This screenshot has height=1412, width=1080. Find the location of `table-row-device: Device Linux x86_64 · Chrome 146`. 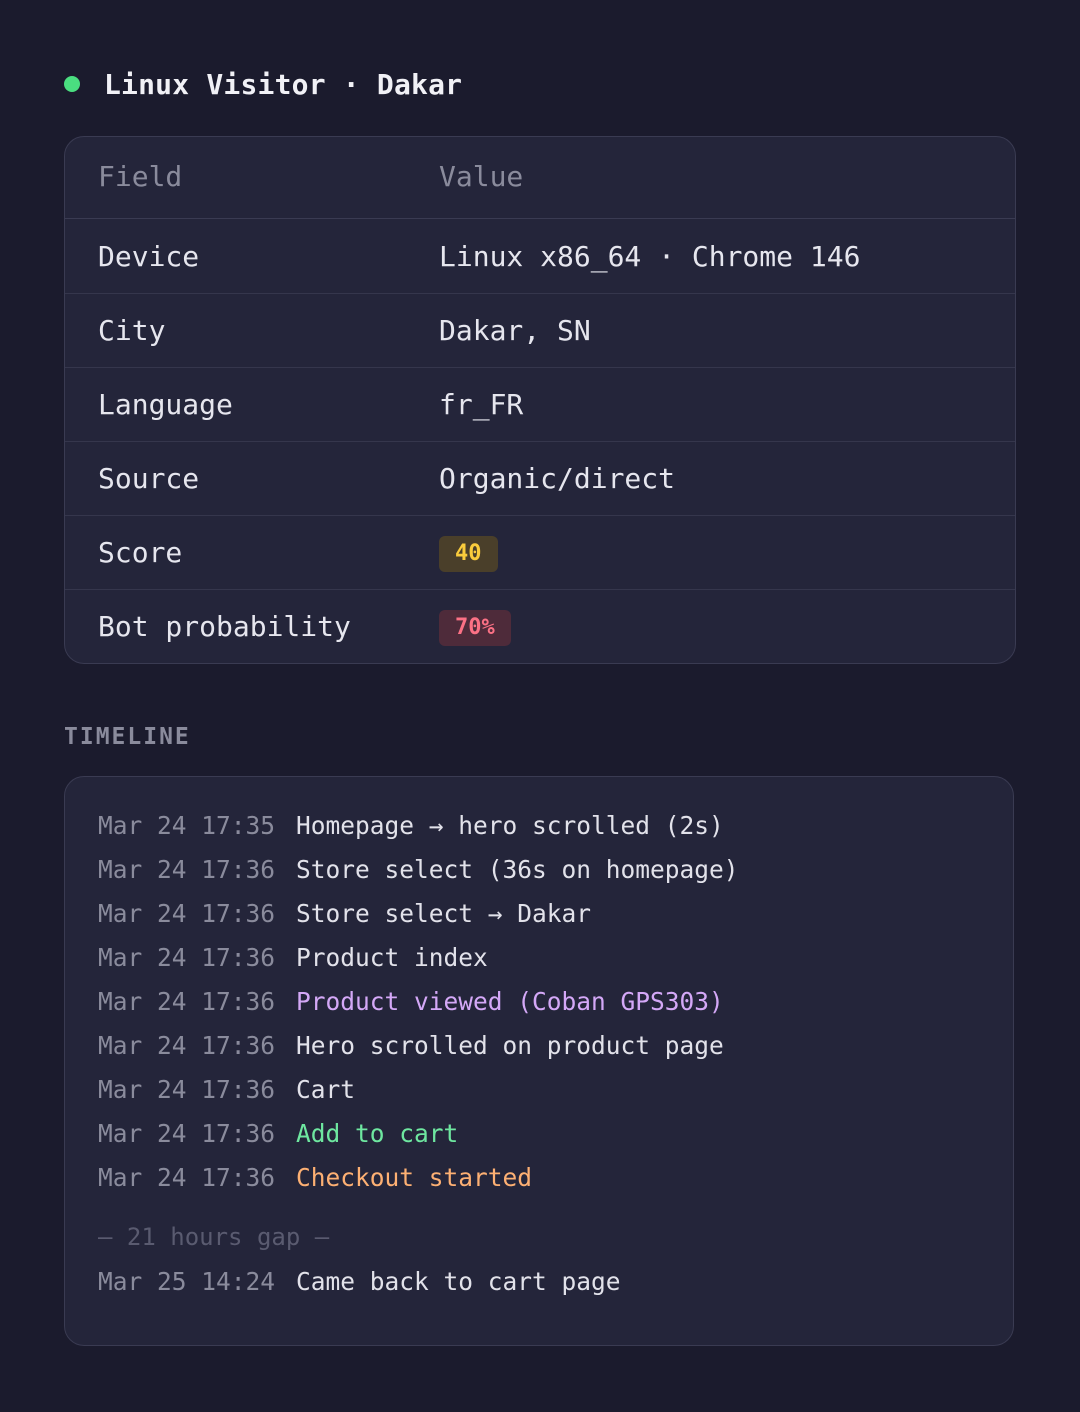

table-row-device: Device Linux x86_64 · Chrome 146 is located at coordinates (540, 256).